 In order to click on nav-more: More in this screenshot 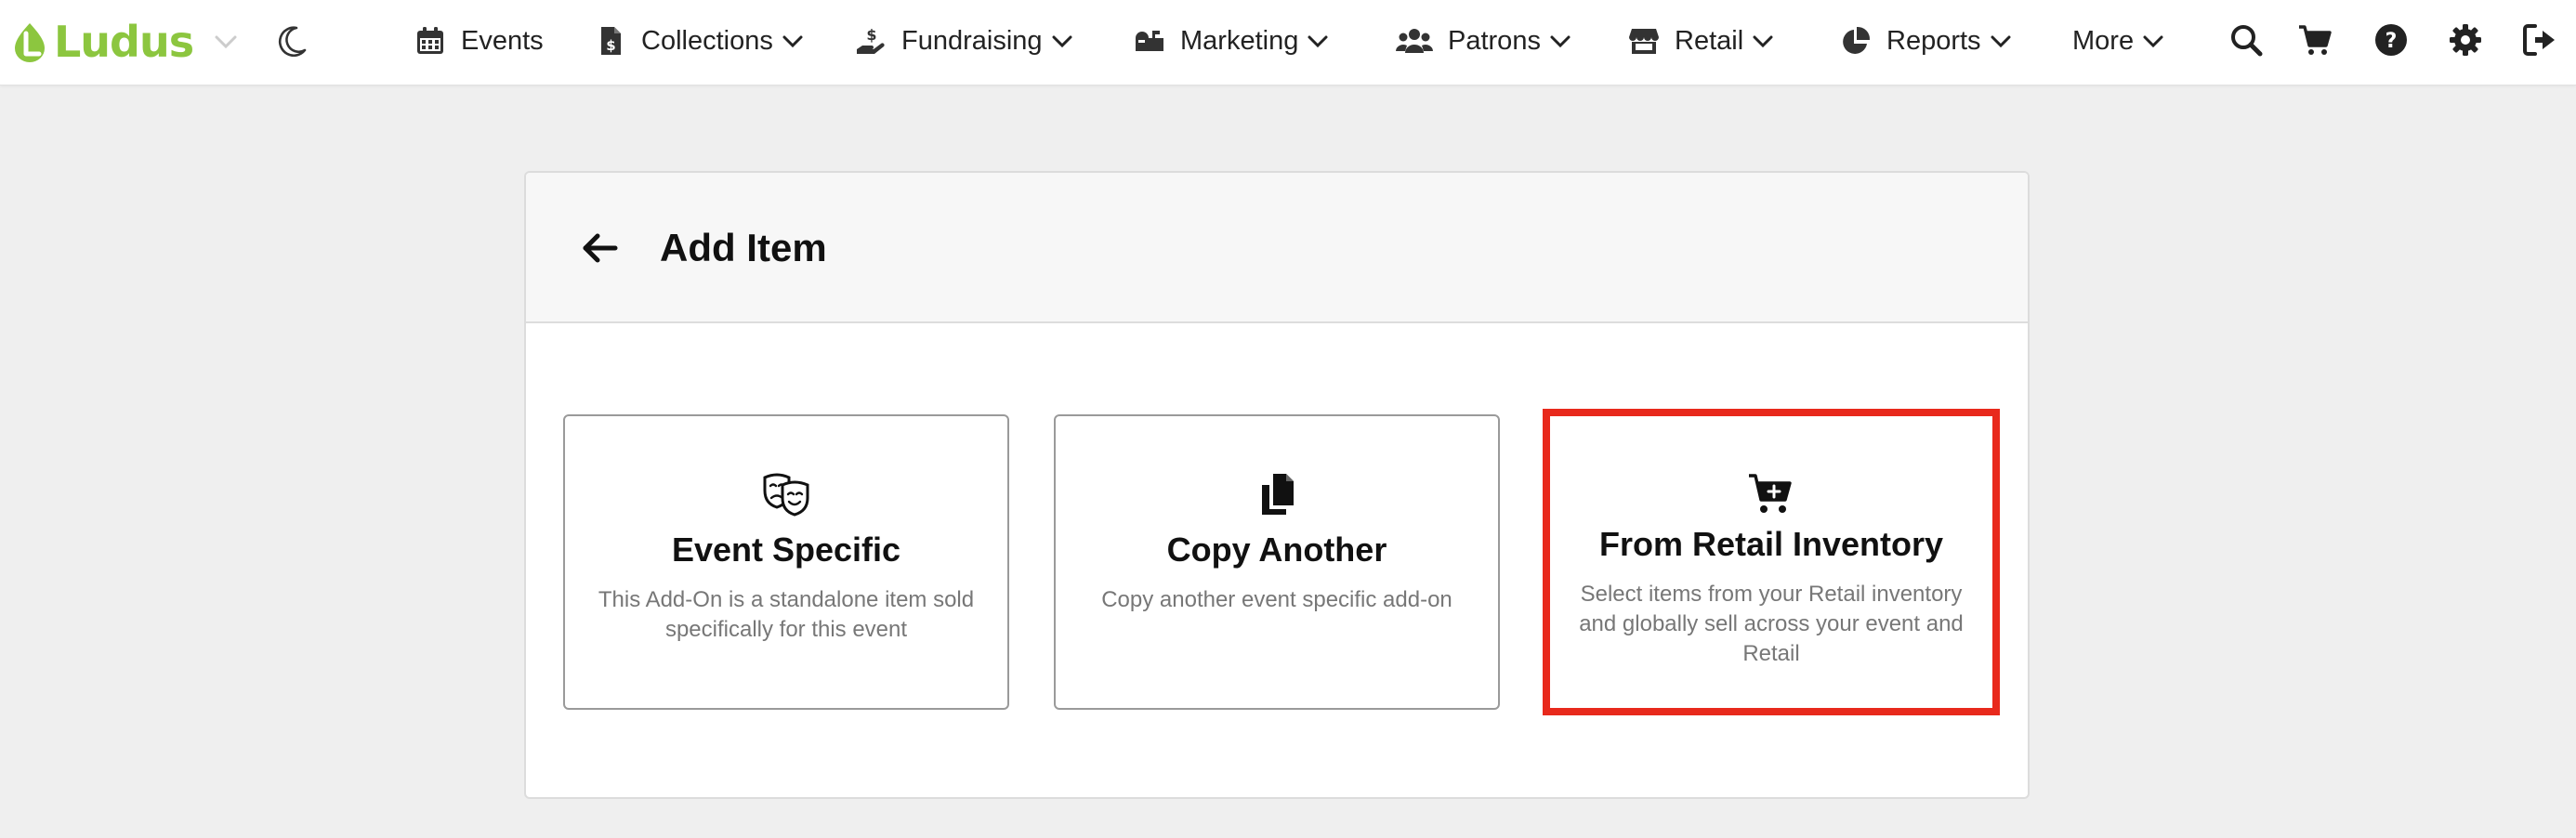, I will do `click(2118, 41)`.